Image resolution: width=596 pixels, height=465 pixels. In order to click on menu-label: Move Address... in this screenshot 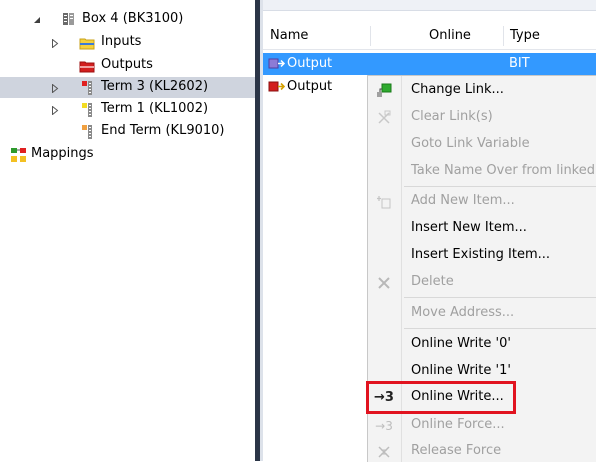, I will do `click(463, 312)`.